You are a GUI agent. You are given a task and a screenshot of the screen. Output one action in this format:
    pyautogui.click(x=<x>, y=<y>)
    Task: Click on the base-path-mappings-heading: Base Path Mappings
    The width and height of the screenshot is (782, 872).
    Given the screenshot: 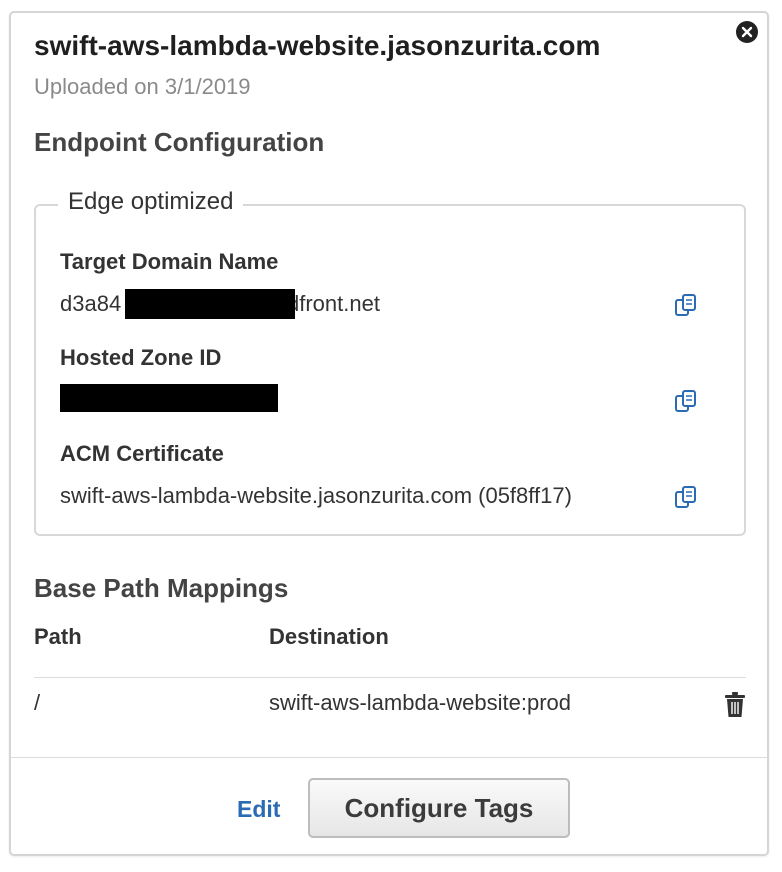 What is the action you would take?
    pyautogui.click(x=161, y=588)
    